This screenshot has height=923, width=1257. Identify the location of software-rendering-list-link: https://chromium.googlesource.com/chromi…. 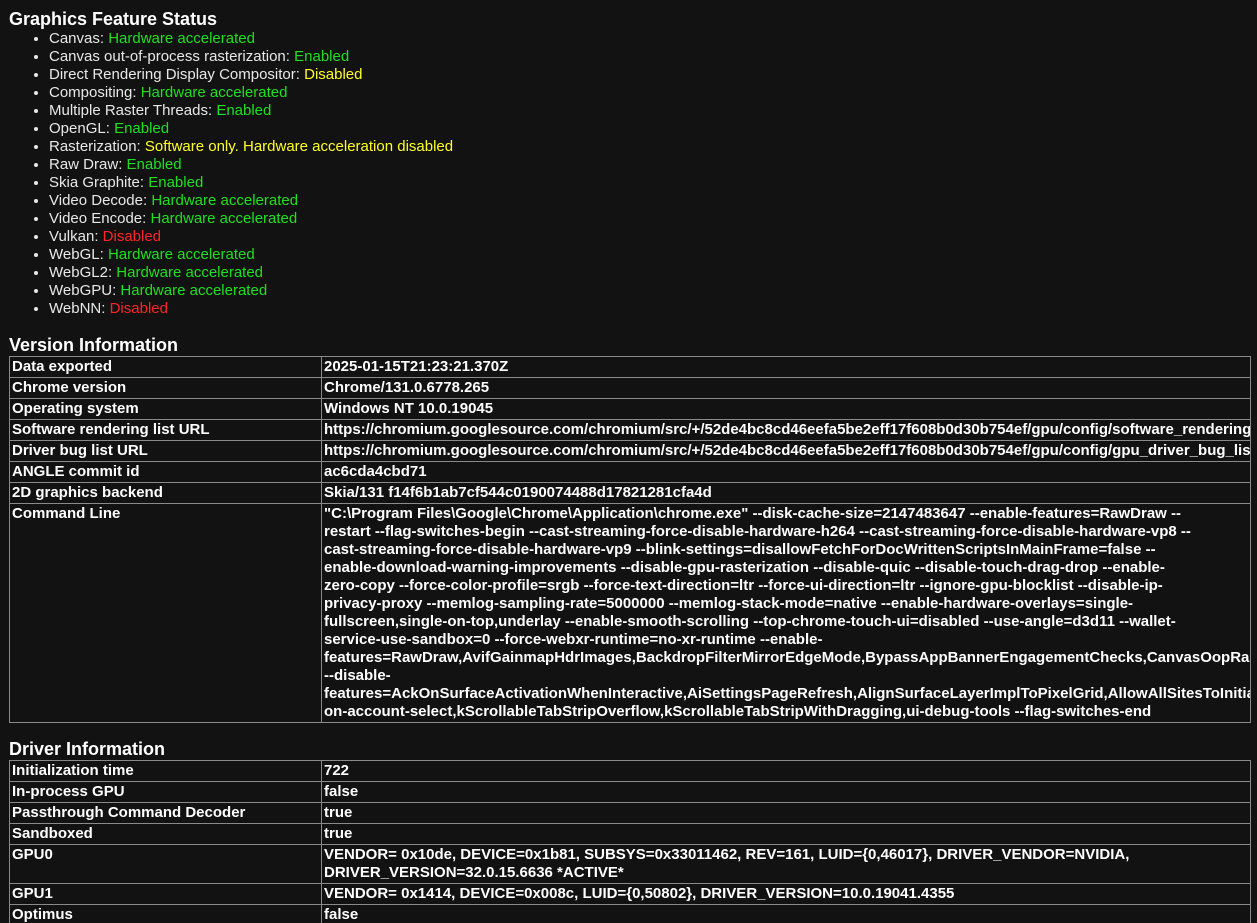
(786, 430).